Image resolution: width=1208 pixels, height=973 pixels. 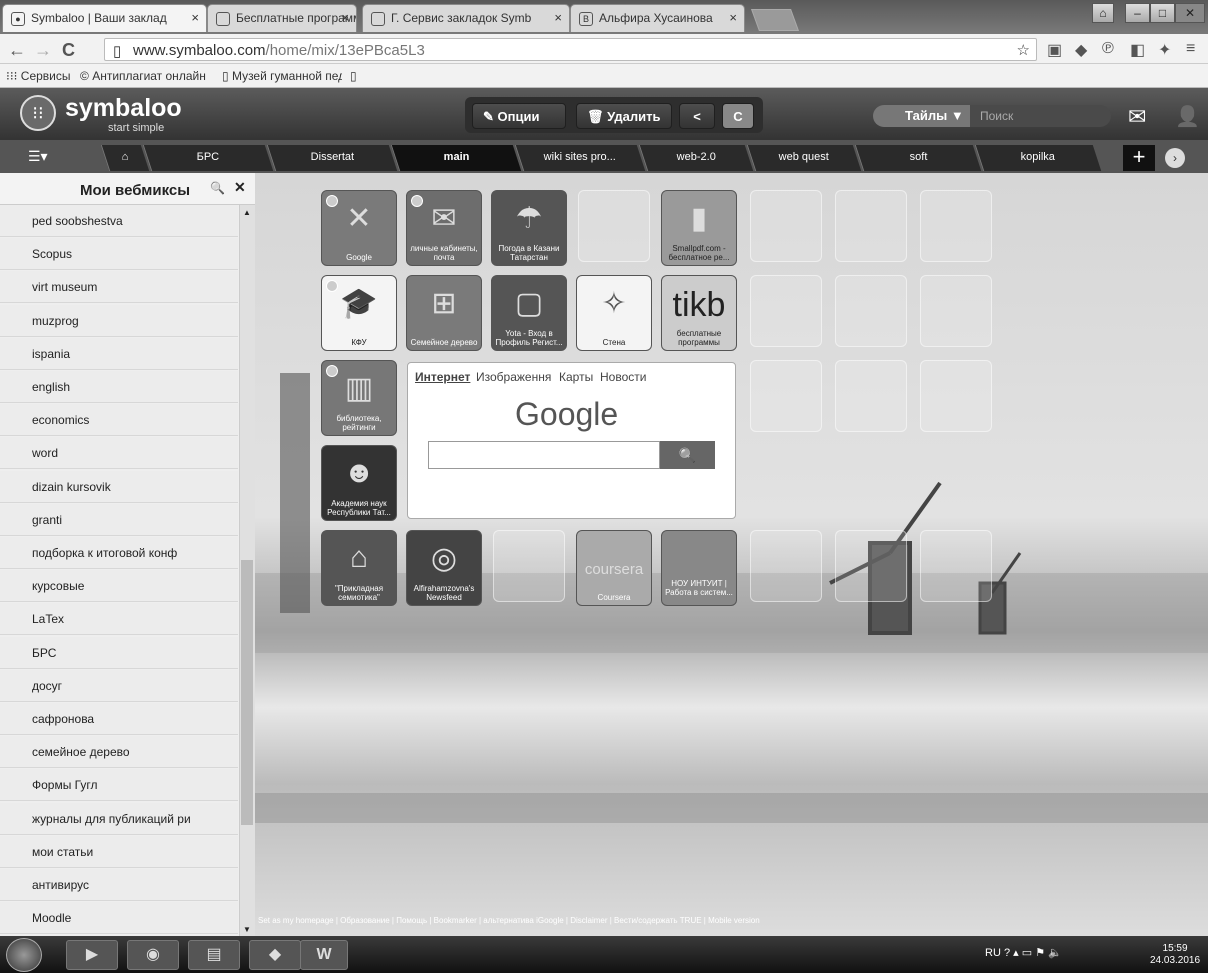 I want to click on home-tab: ⌂, so click(x=125, y=158).